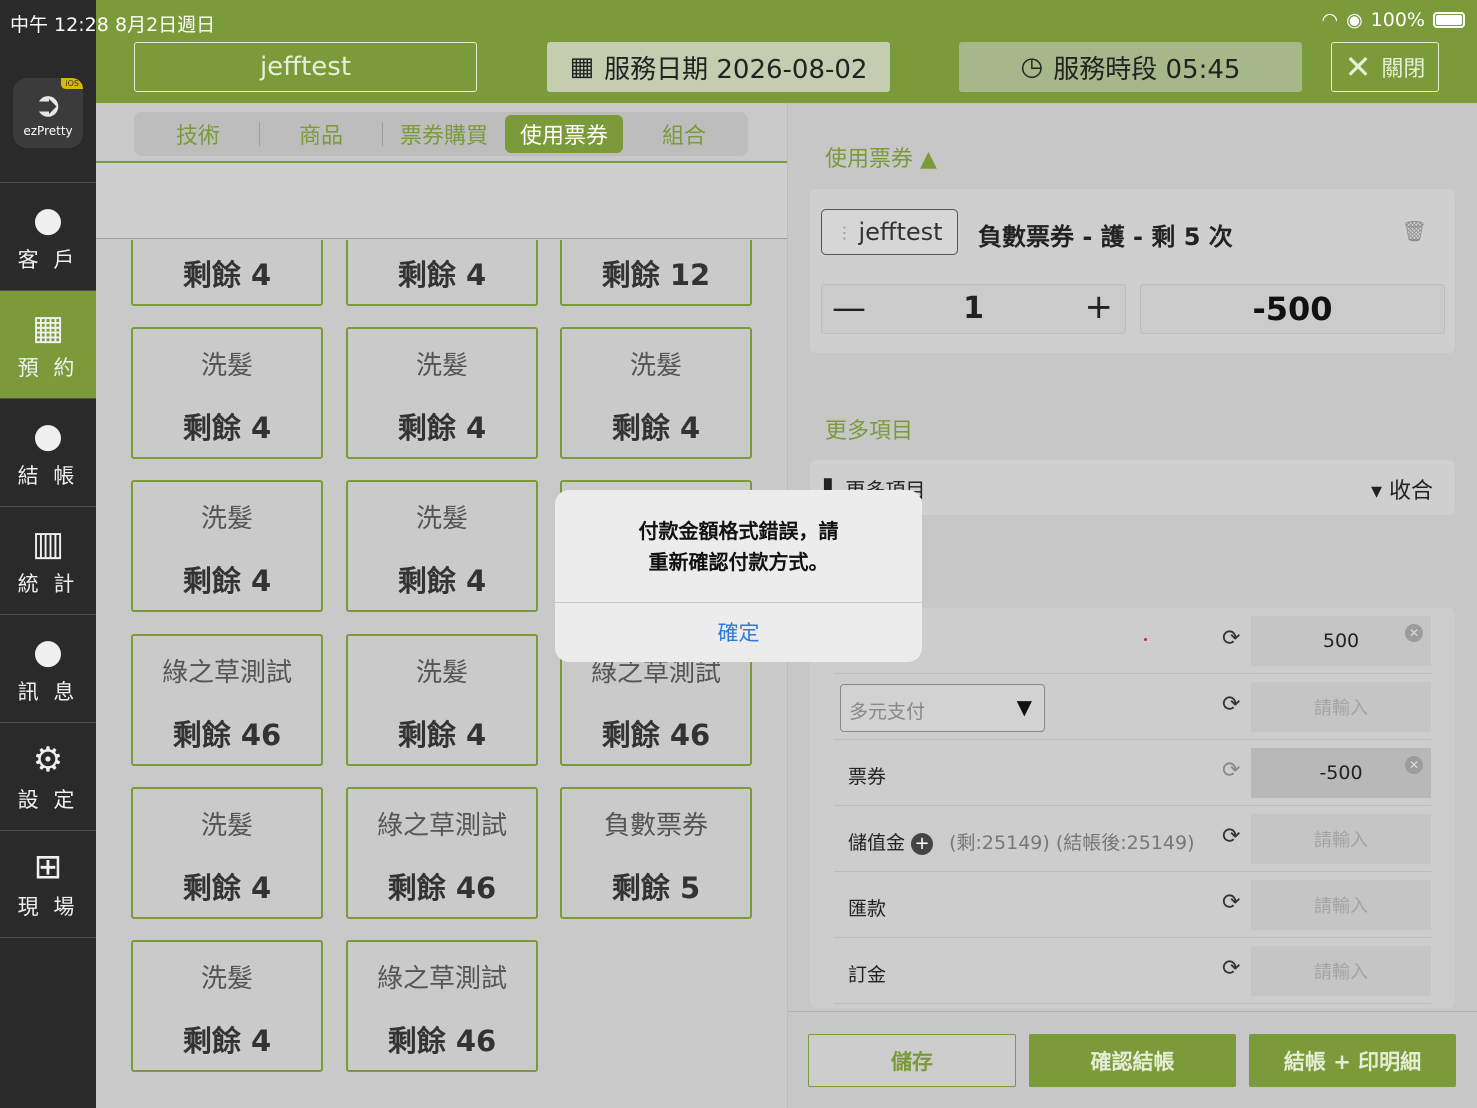  I want to click on increment-button: +, so click(1099, 307).